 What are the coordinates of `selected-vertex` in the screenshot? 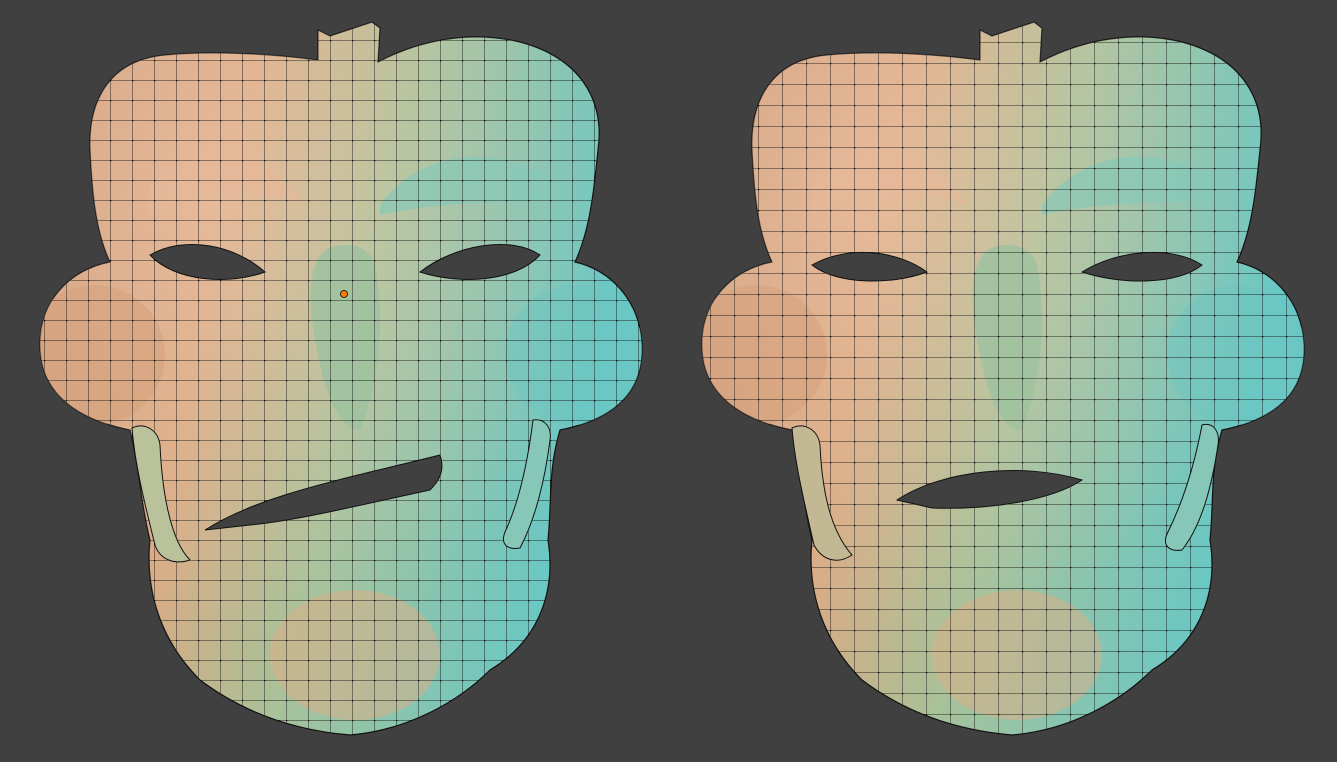 It's located at (344, 294).